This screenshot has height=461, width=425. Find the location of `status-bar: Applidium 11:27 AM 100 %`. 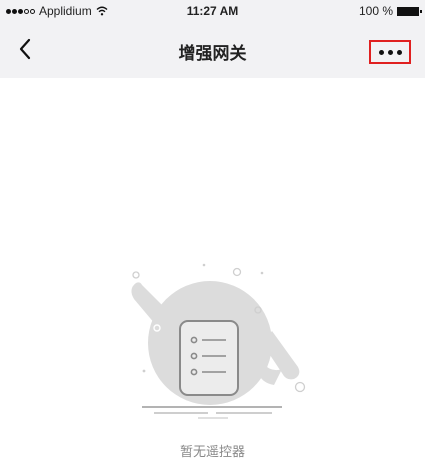

status-bar: Applidium 11:27 AM 100 % is located at coordinates (212, 11).